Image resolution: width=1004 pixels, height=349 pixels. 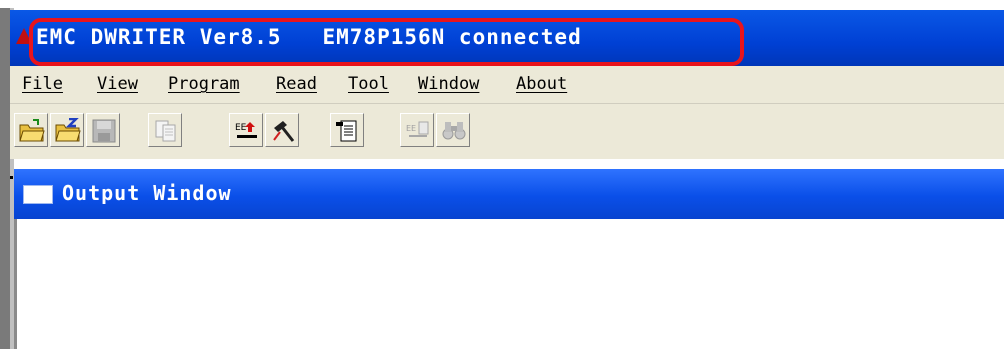 I want to click on document-icon, so click(x=346, y=131).